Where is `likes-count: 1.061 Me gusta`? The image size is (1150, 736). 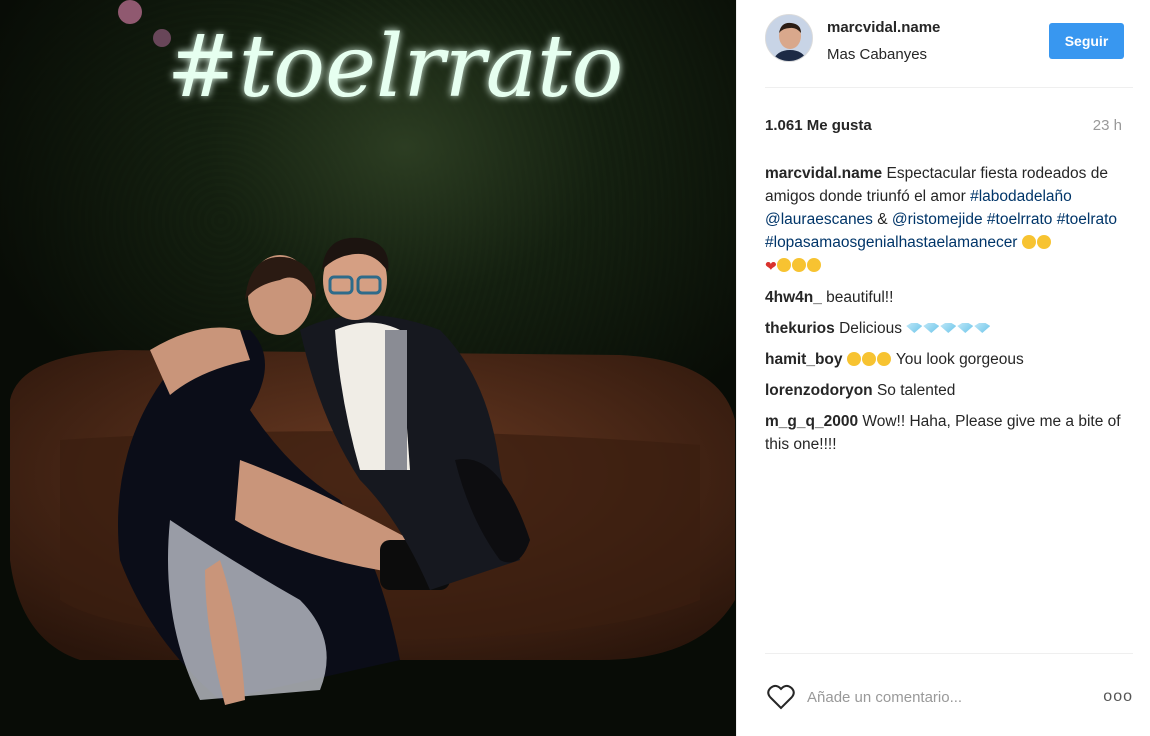
likes-count: 1.061 Me gusta is located at coordinates (818, 125).